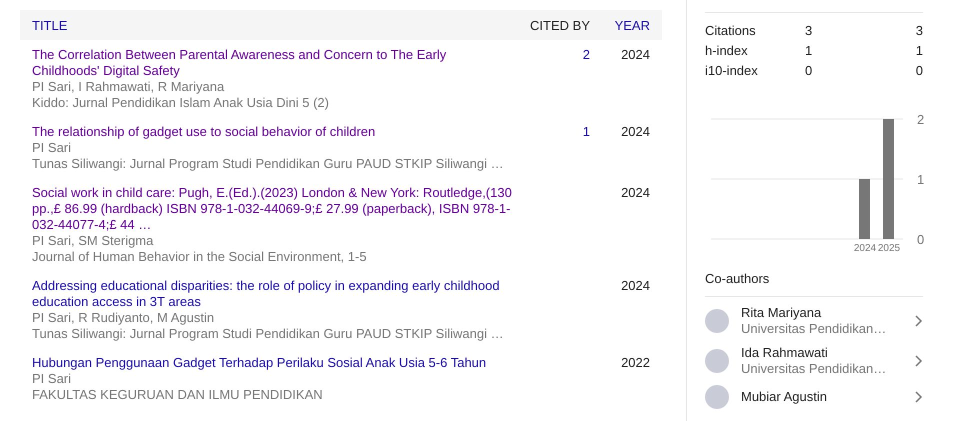 The width and height of the screenshot is (960, 421). I want to click on authors-text: PI Sari, R Rudiyanto, M Agustin, so click(124, 318).